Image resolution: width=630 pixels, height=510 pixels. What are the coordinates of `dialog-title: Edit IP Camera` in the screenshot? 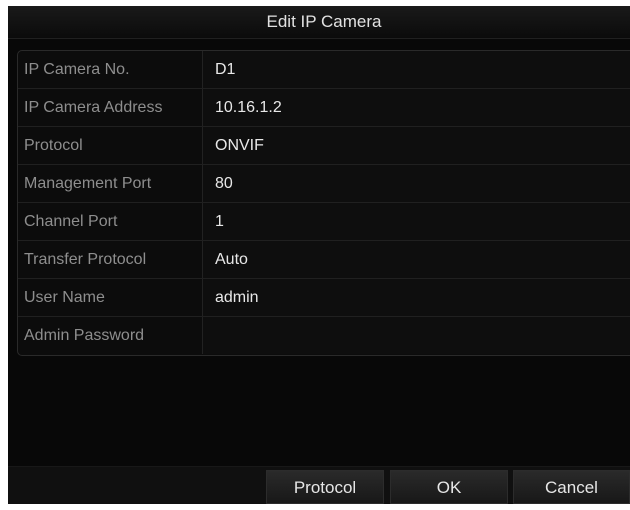 It's located at (324, 21).